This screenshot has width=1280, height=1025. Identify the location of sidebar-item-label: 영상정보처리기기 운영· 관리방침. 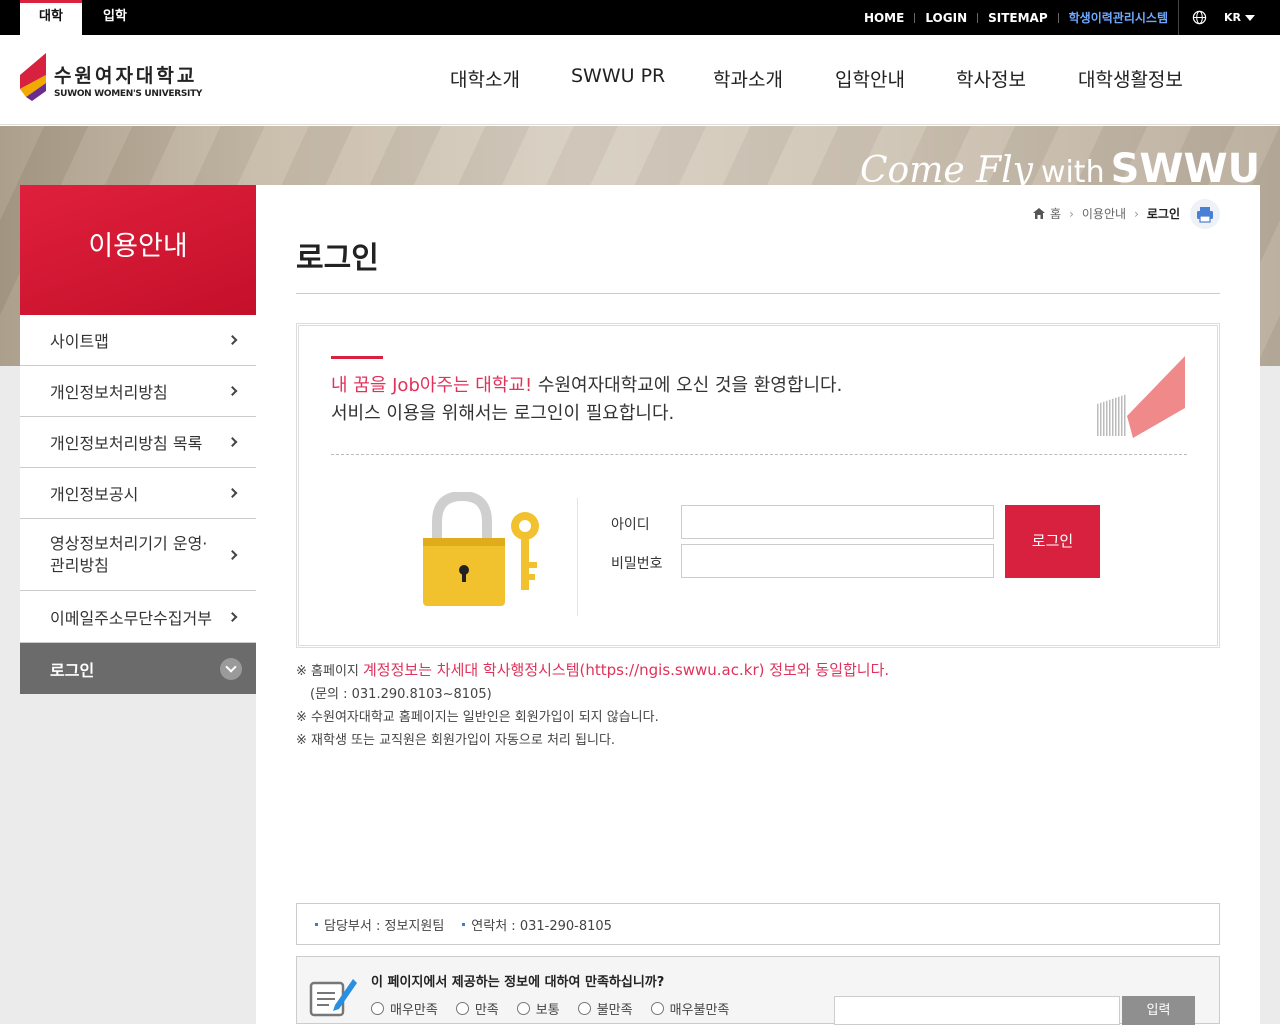
(129, 554).